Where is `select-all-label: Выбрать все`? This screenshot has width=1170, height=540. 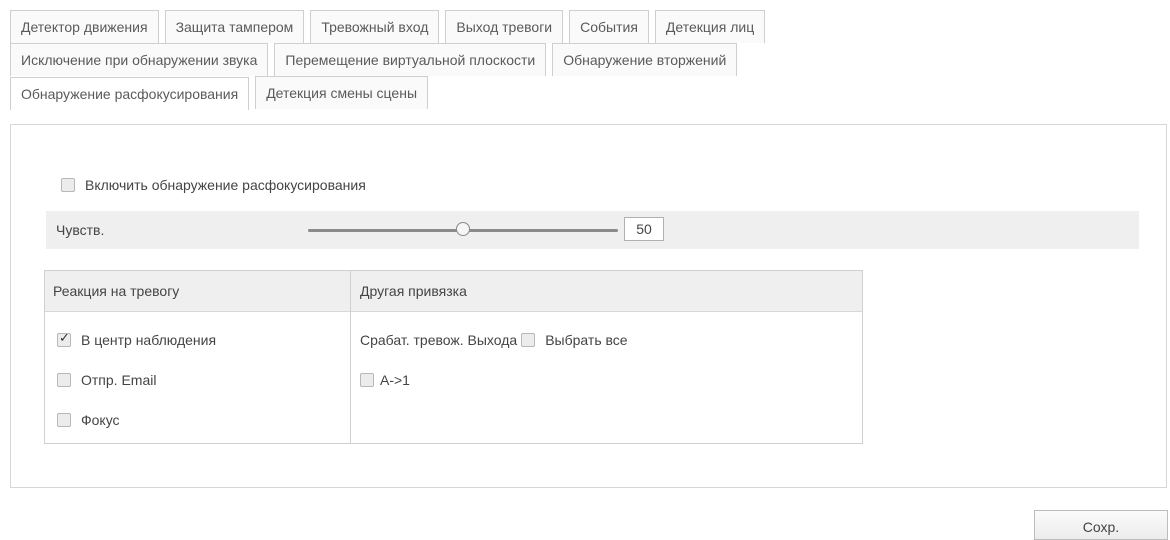 select-all-label: Выбрать все is located at coordinates (586, 340).